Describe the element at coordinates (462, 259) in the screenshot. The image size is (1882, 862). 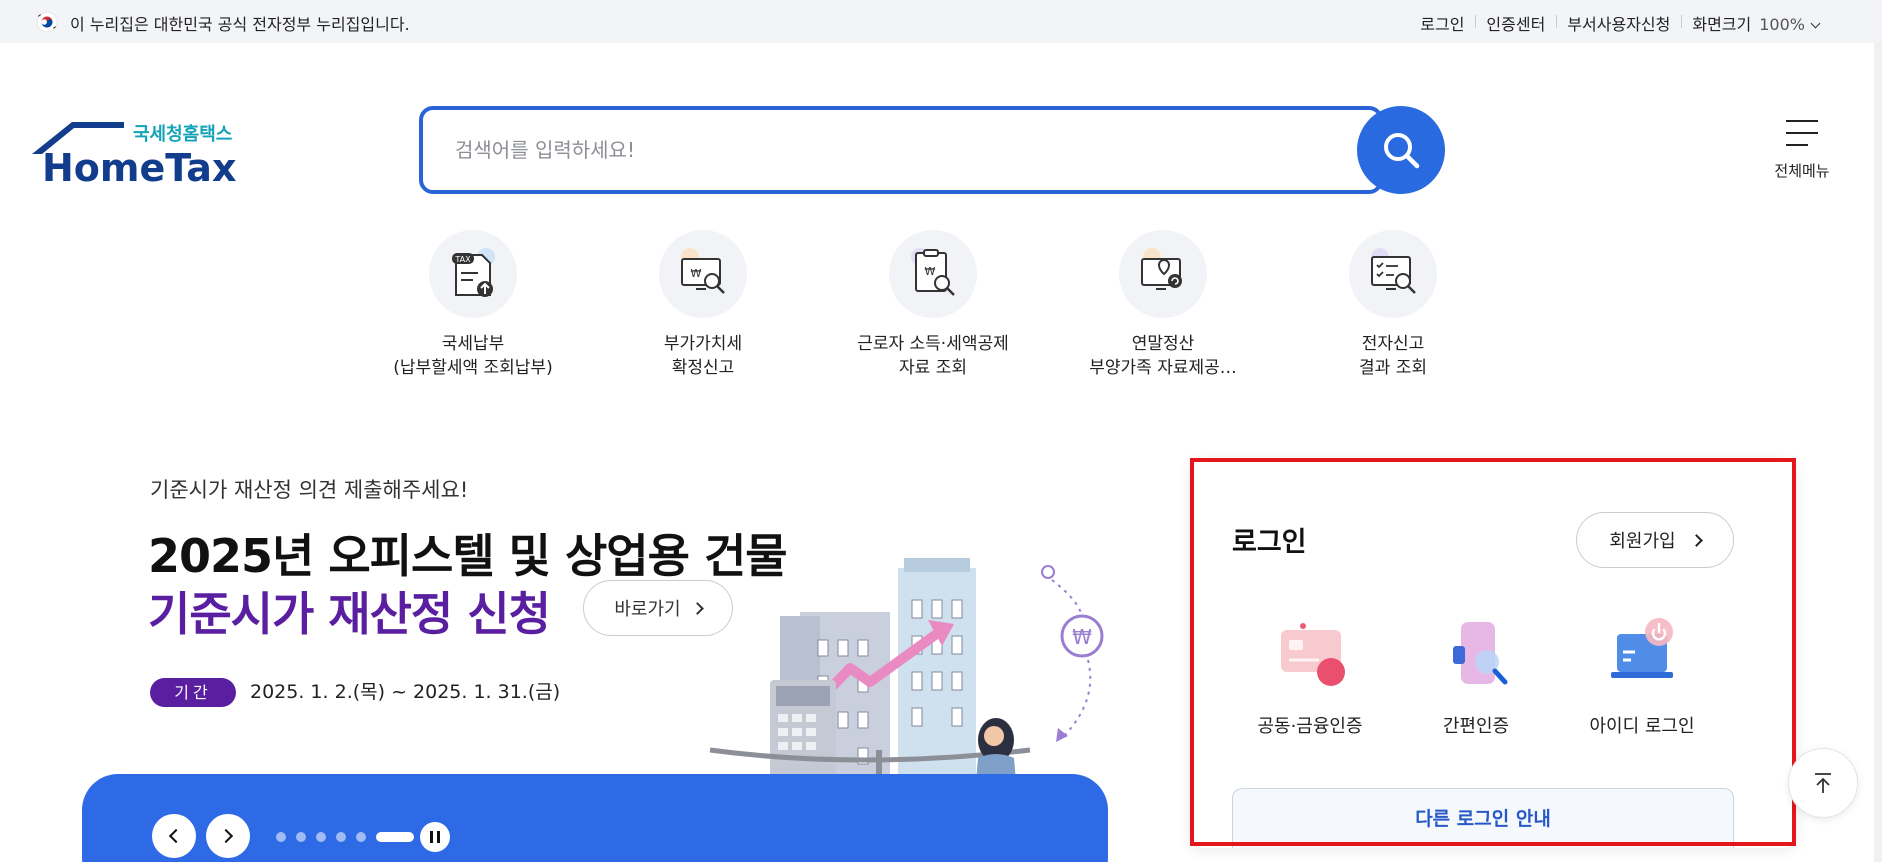
I see `svg-text: TAX` at that location.